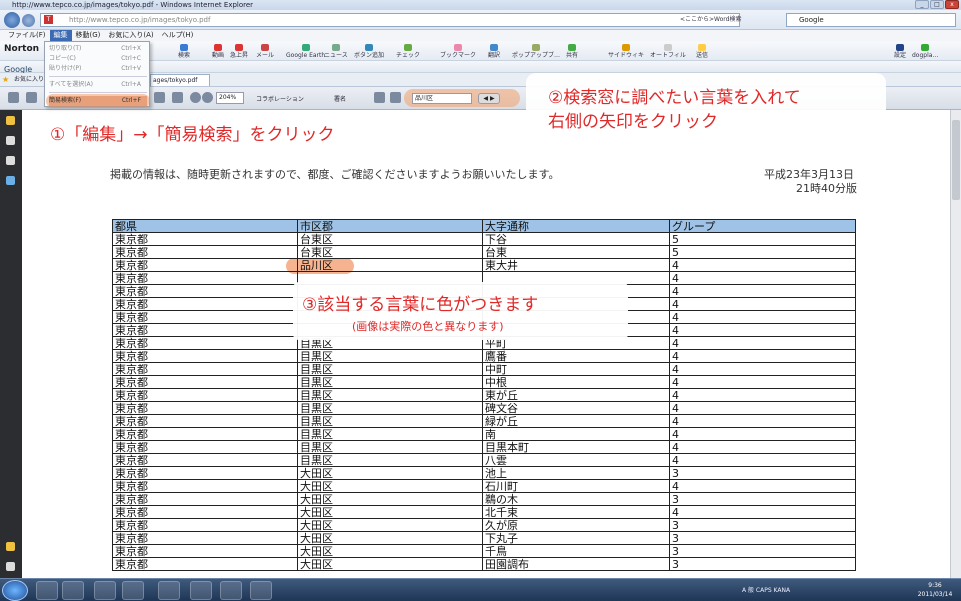 The height and width of the screenshot is (601, 961). Describe the element at coordinates (60, 35) in the screenshot. I see `menu-edit: 編集` at that location.